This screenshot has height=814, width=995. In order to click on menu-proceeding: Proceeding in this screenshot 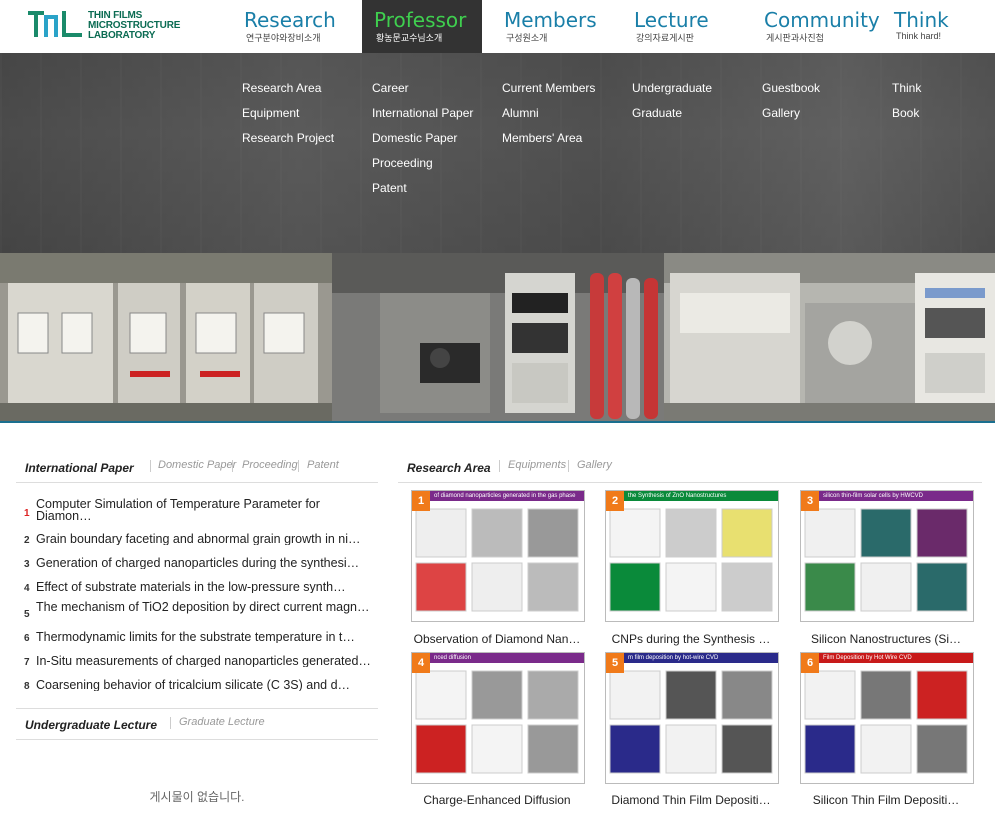, I will do `click(422, 167)`.